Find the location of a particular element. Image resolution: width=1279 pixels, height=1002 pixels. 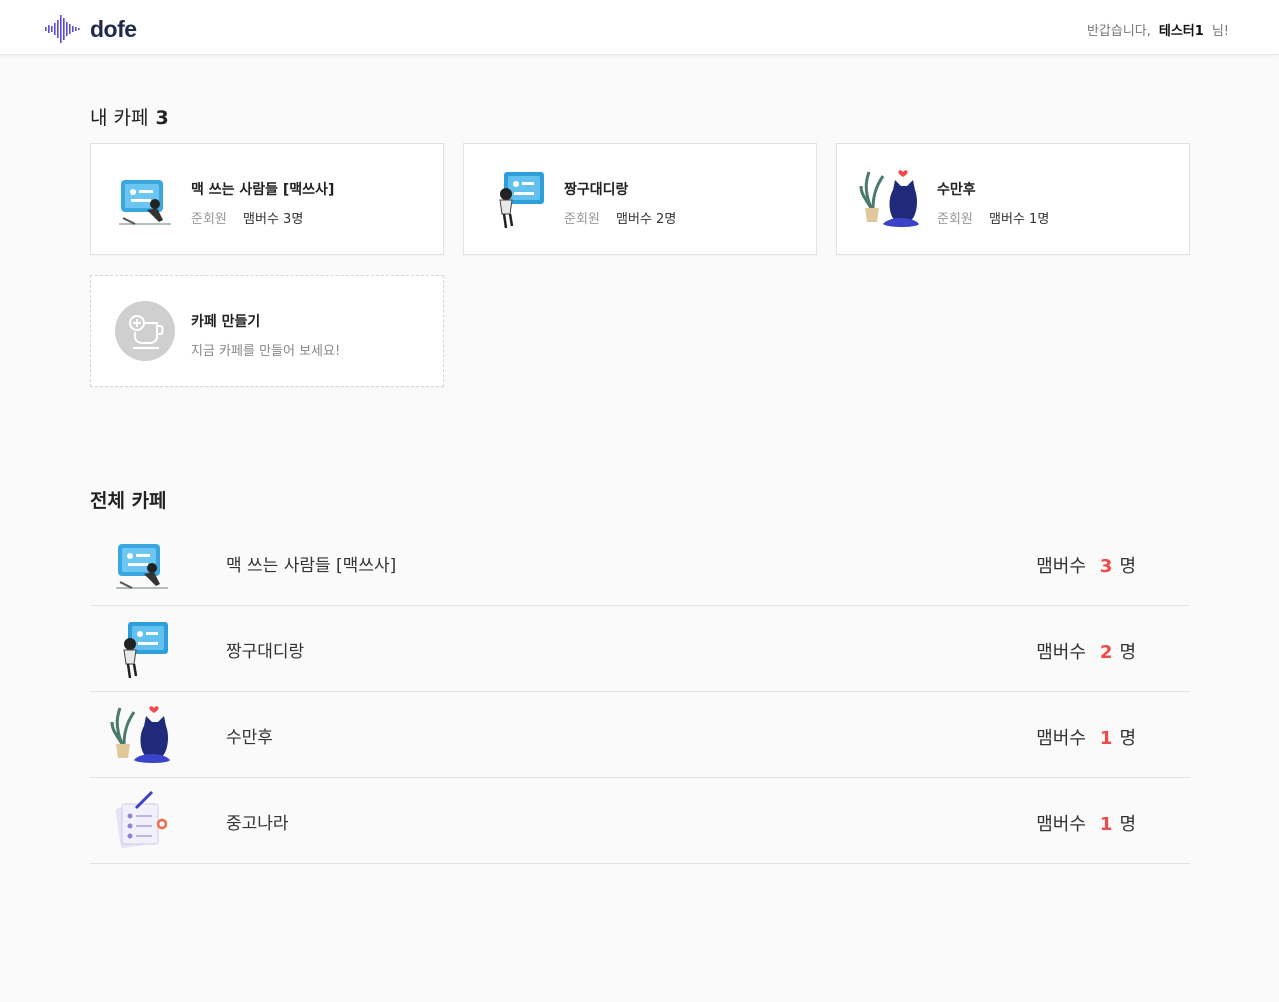

member-count: 맴버수 2명 is located at coordinates (646, 219).